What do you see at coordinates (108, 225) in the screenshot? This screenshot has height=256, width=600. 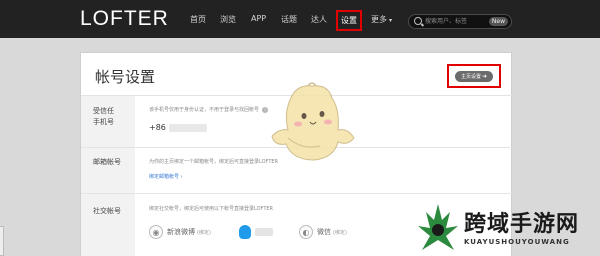 I see `social-row-label: 社交帐号` at bounding box center [108, 225].